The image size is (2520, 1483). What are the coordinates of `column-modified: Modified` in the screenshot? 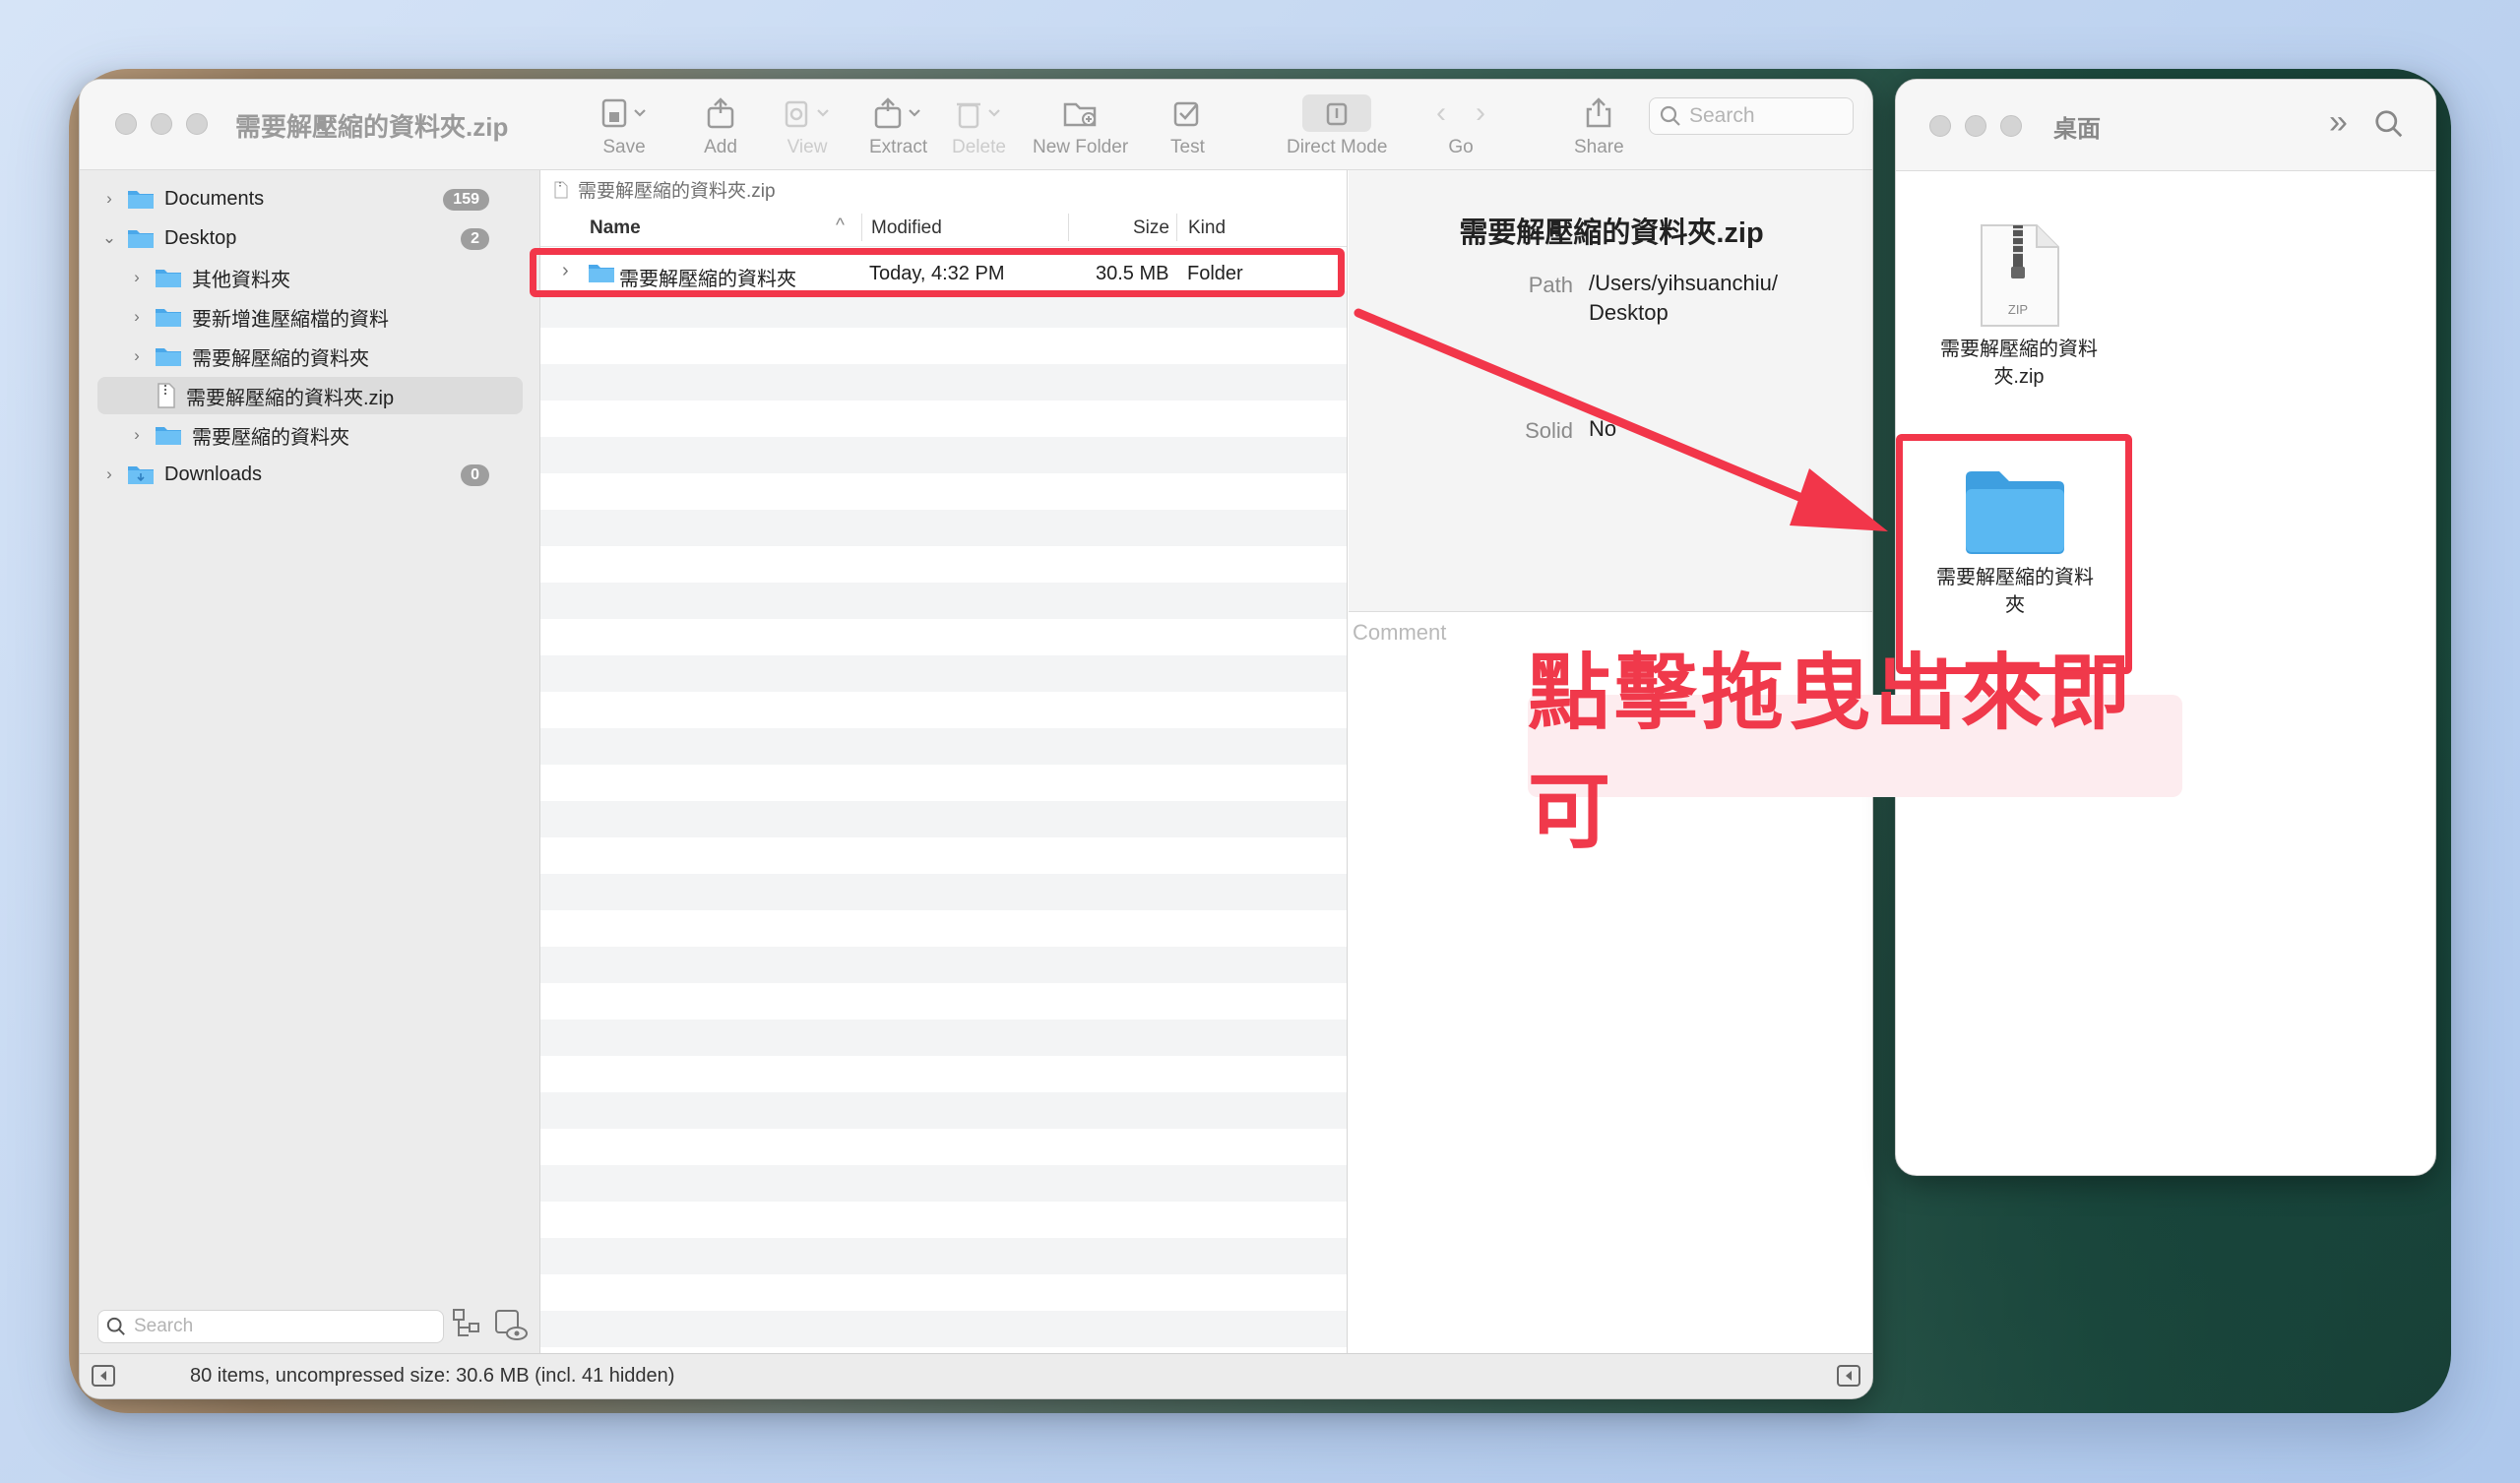 It's located at (906, 228).